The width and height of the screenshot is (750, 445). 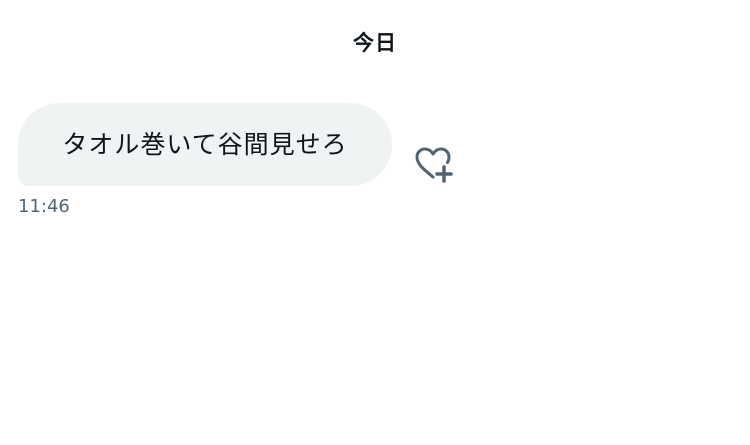 I want to click on message-row: タオル巻いて谷間見せろ, so click(x=236, y=144).